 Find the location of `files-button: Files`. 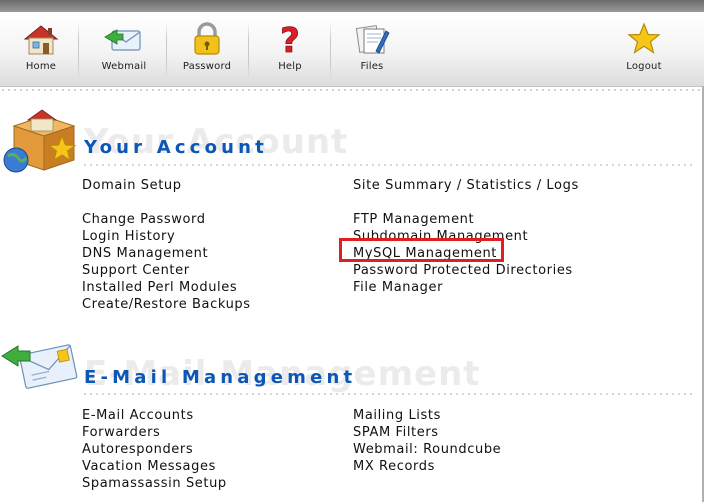

files-button: Files is located at coordinates (372, 49).